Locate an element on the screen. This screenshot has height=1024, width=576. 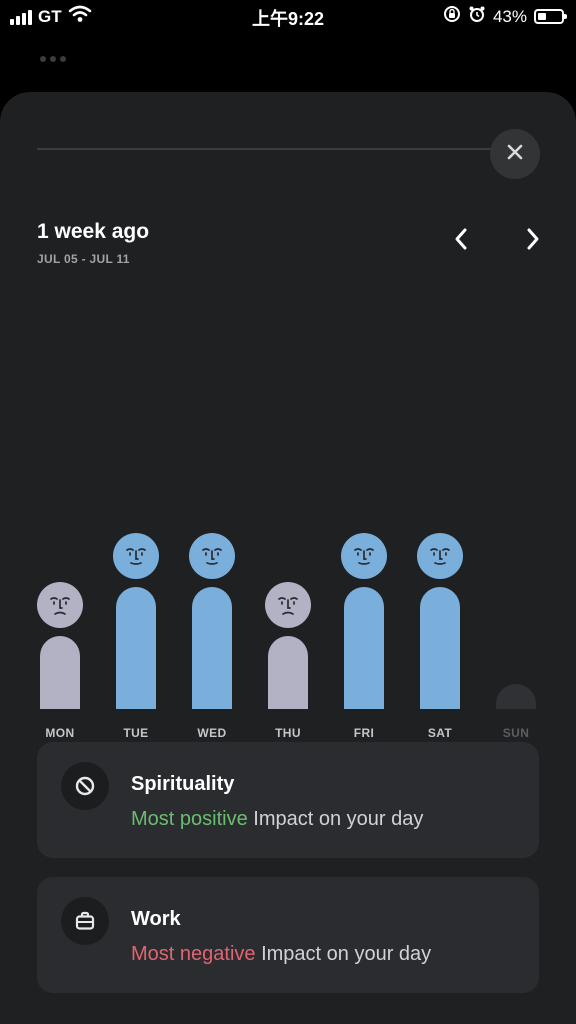
battery-icon is located at coordinates (550, 16).